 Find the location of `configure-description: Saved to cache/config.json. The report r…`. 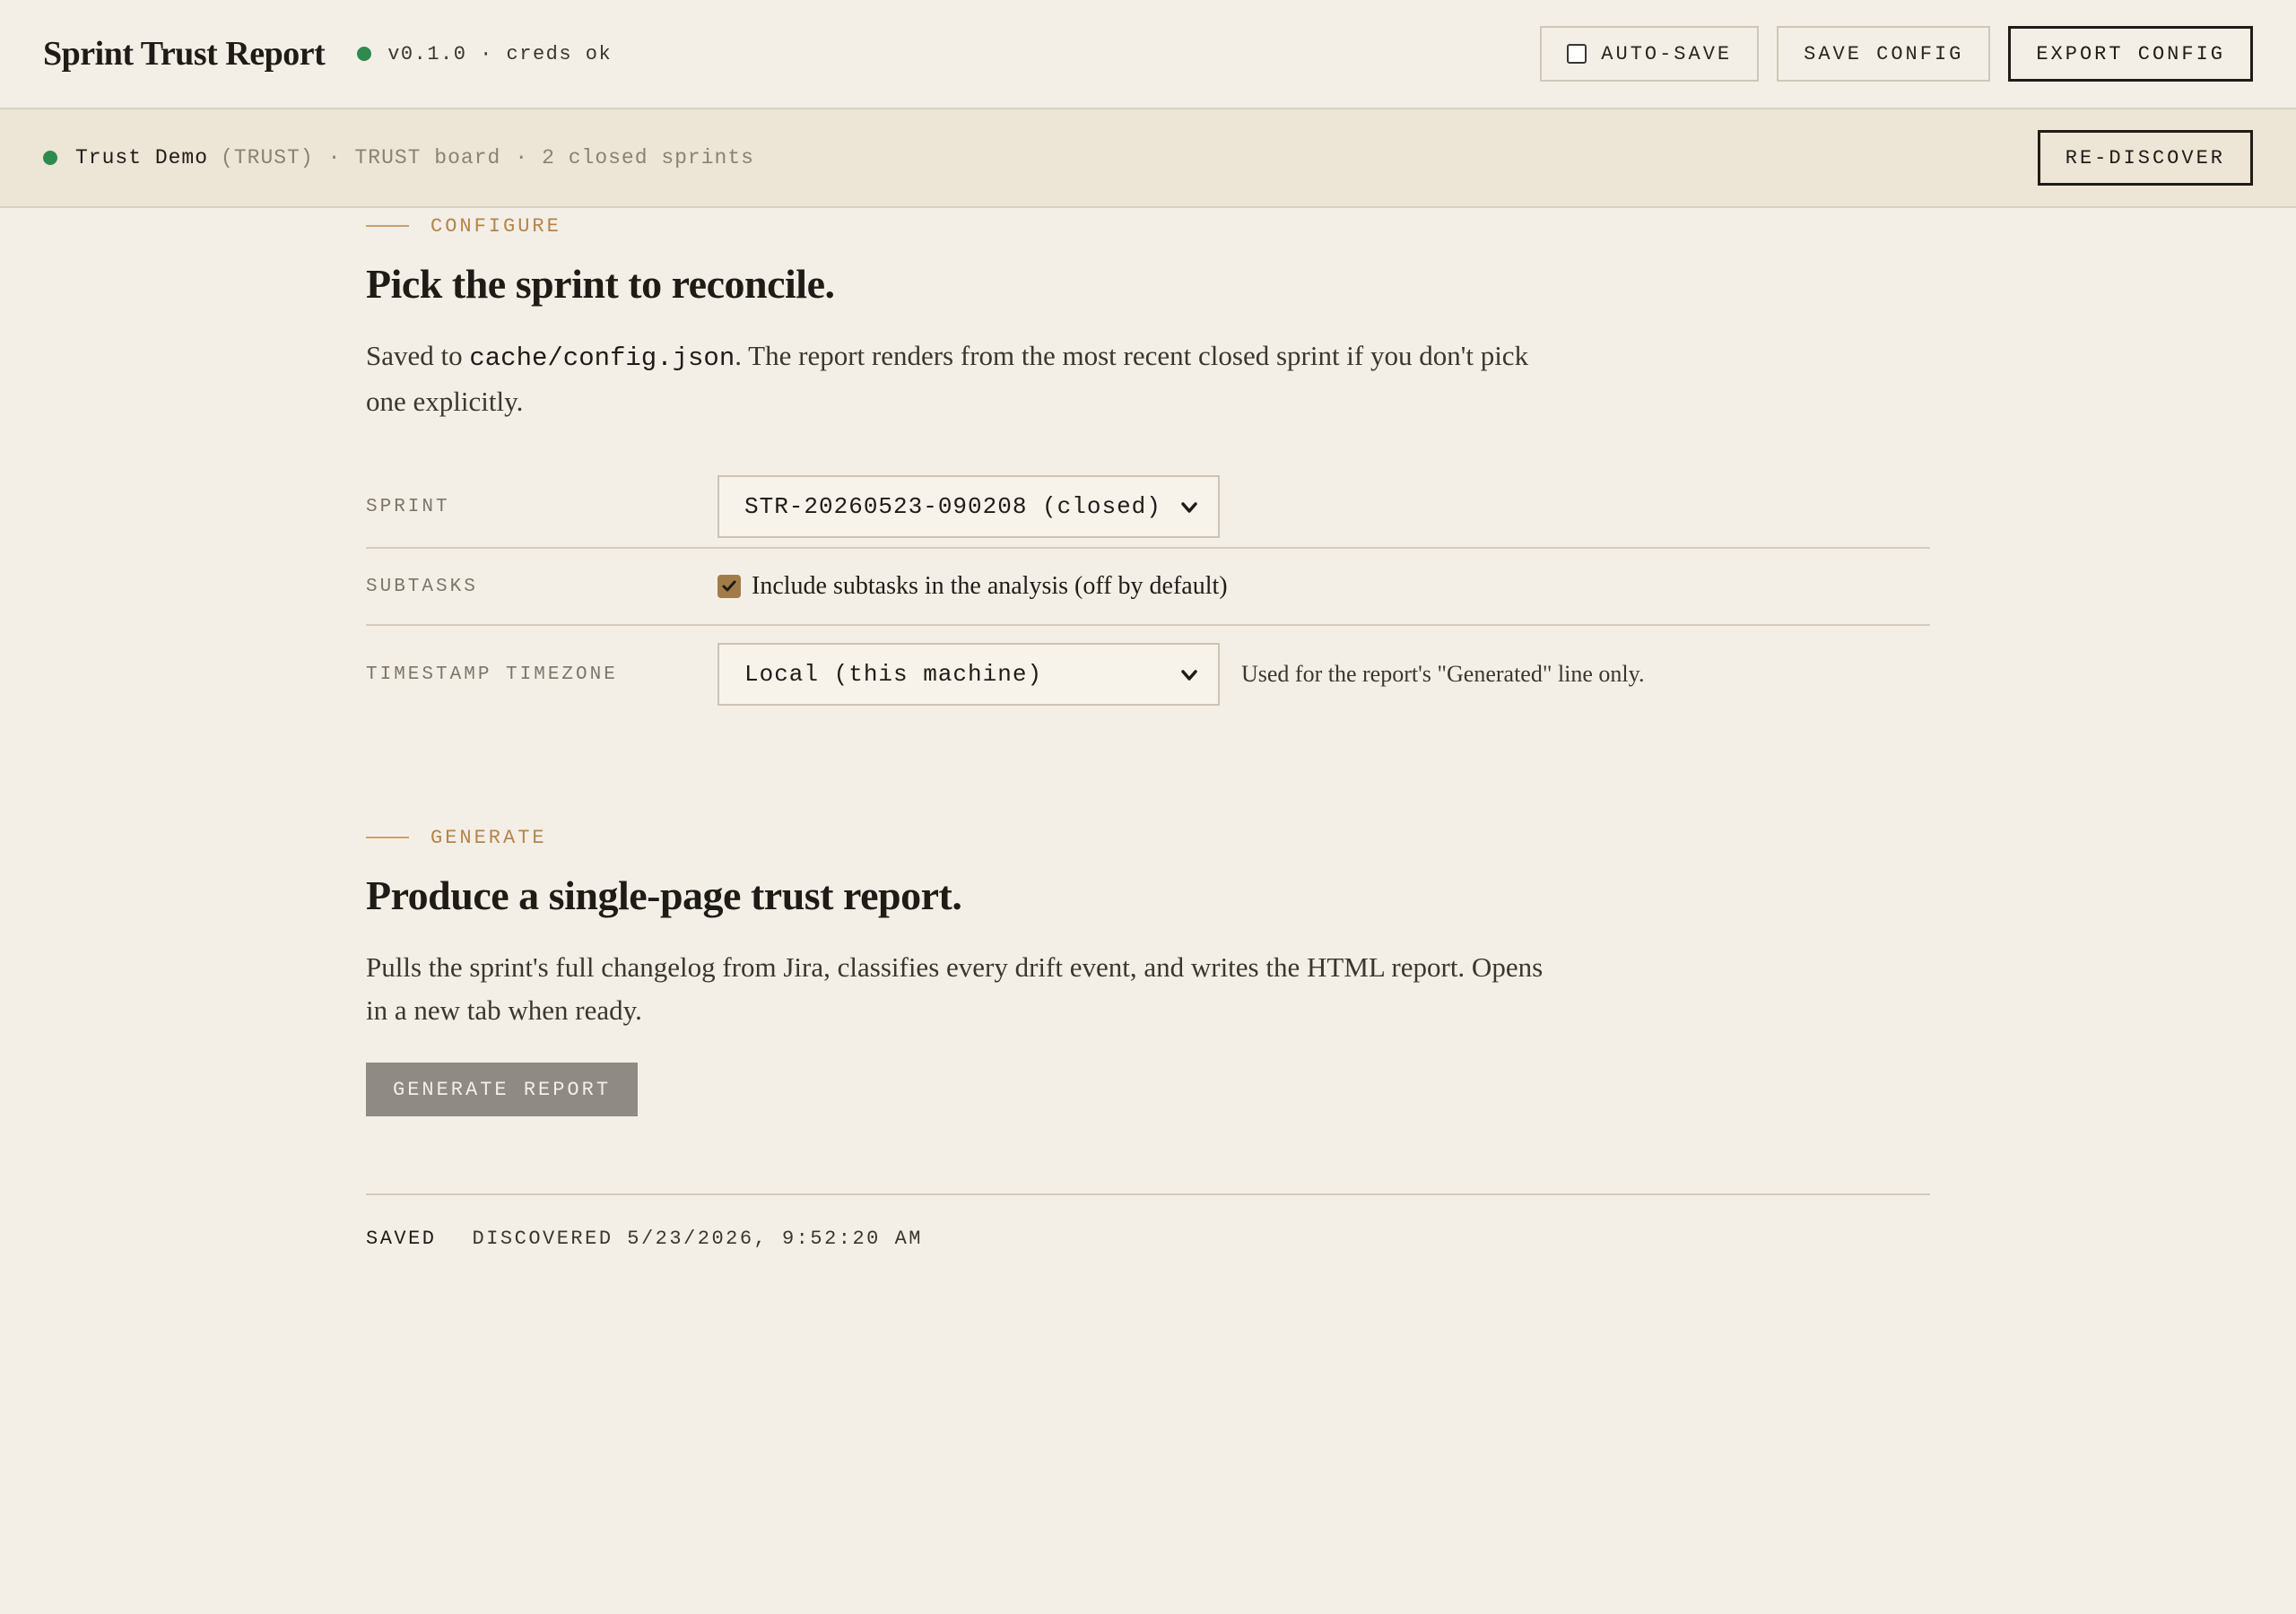

configure-description: Saved to cache/config.json. The report r… is located at coordinates (967, 378).